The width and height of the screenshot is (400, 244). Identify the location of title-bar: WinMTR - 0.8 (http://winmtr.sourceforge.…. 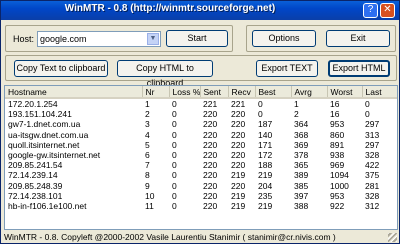
(200, 10).